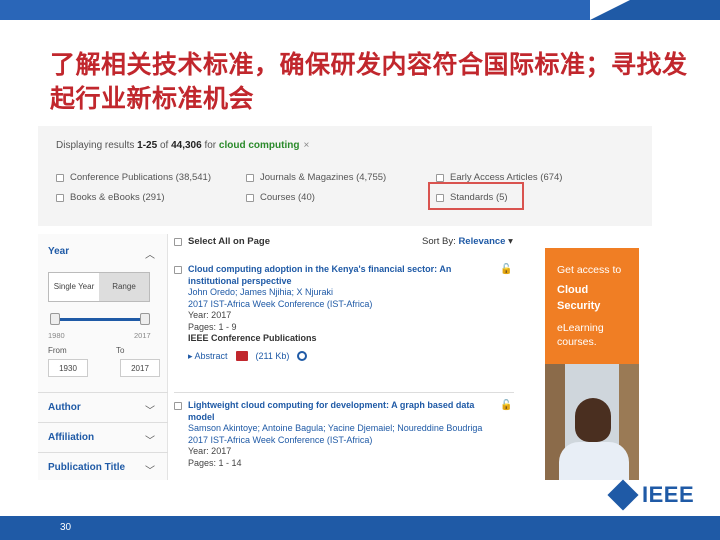 This screenshot has height=540, width=720. What do you see at coordinates (133, 177) in the screenshot?
I see `filter-conference: Conference Publications (38,541)` at bounding box center [133, 177].